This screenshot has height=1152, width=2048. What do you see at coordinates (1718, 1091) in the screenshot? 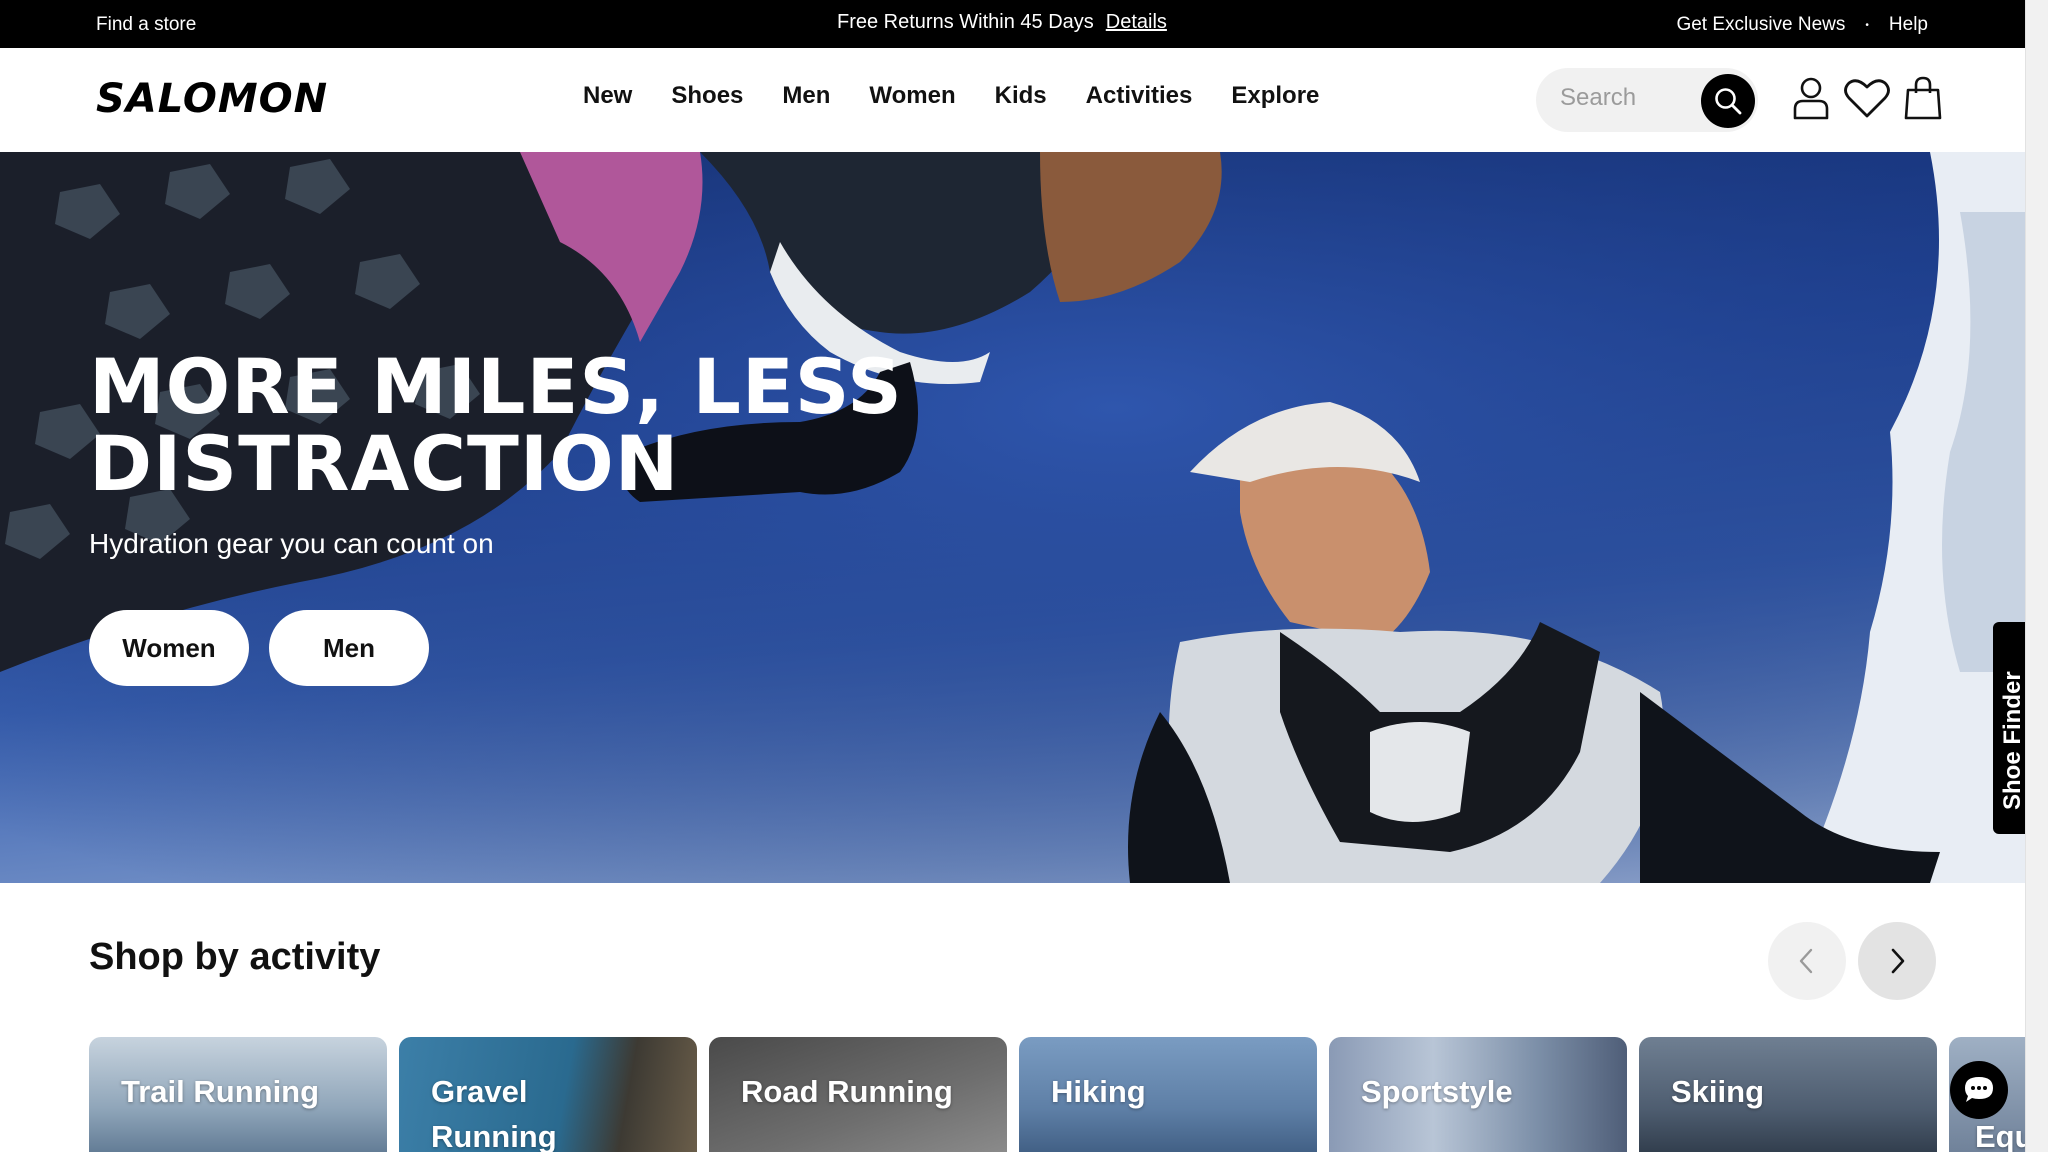
I see `activity-card-label: Skiing` at bounding box center [1718, 1091].